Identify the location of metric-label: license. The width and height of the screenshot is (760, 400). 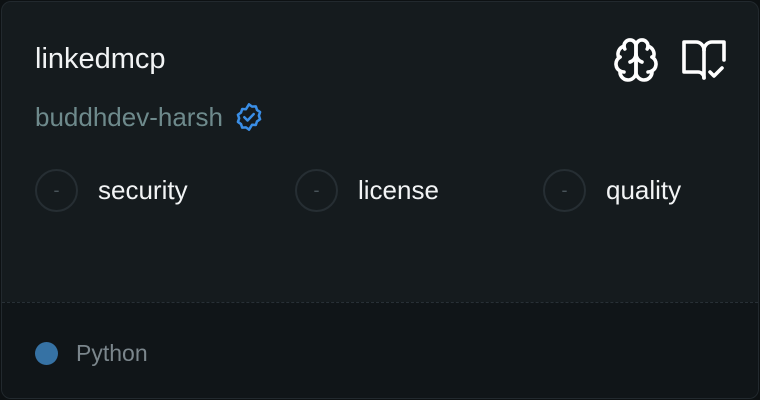
(398, 189).